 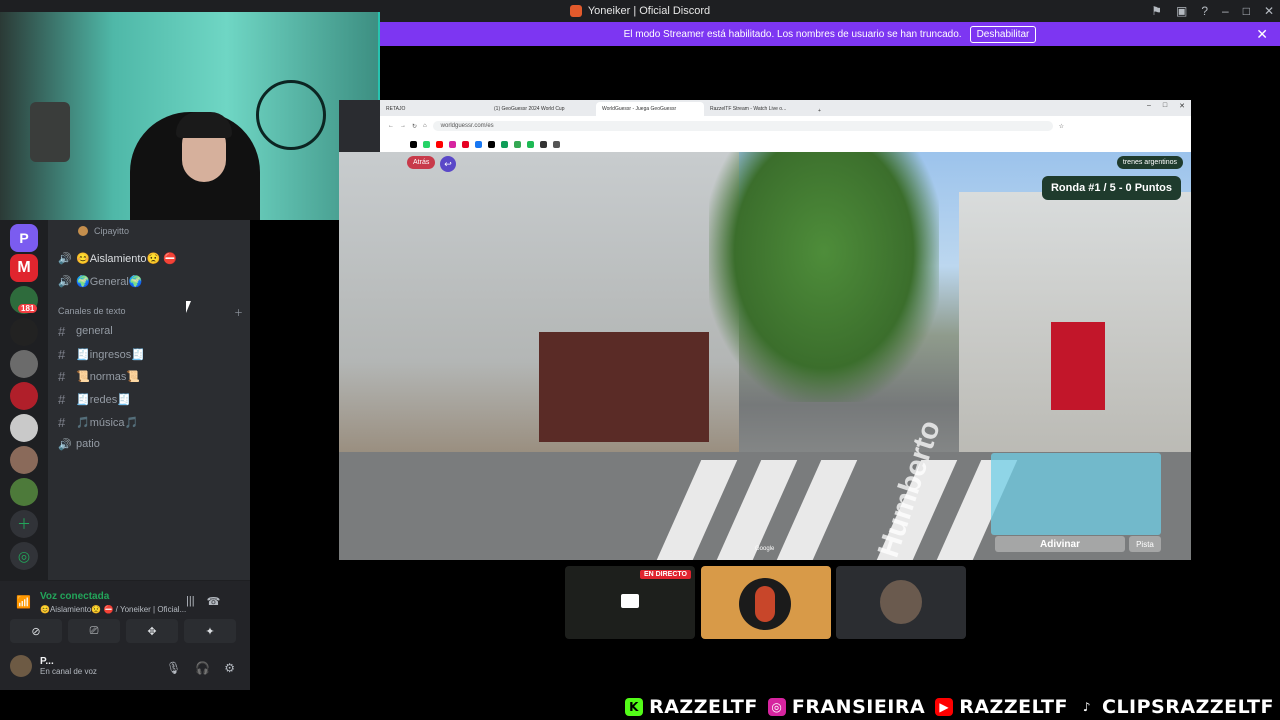 I want to click on bookmark-instagram-icon, so click(x=452, y=144).